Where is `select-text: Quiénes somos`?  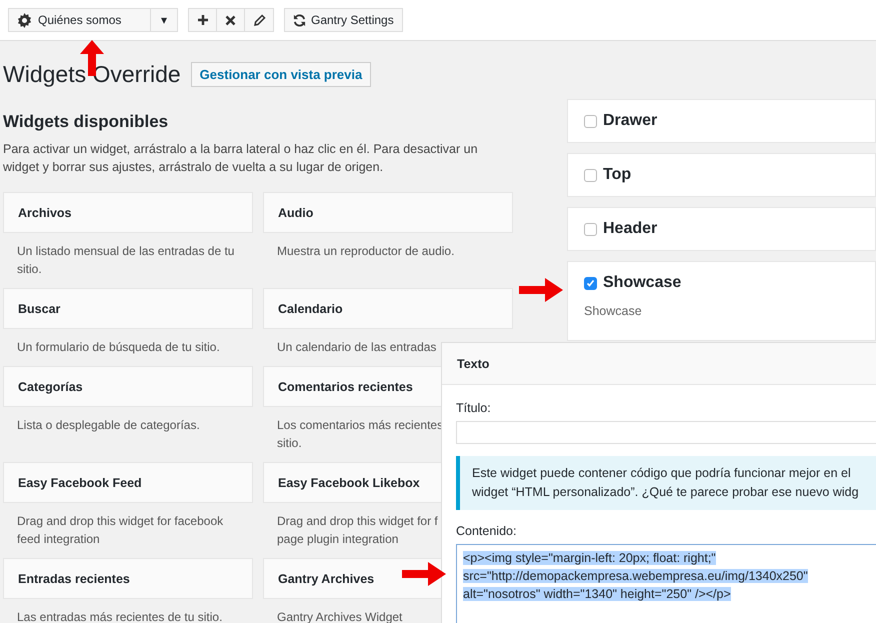
select-text: Quiénes somos is located at coordinates (80, 20).